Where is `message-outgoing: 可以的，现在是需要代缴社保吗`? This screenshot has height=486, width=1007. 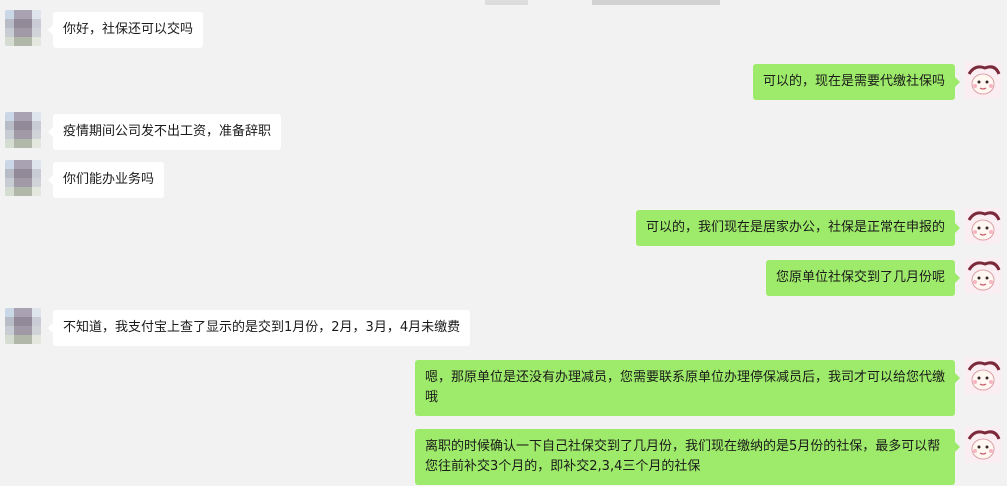
message-outgoing: 可以的，现在是需要代缴社保吗 is located at coordinates (876, 81).